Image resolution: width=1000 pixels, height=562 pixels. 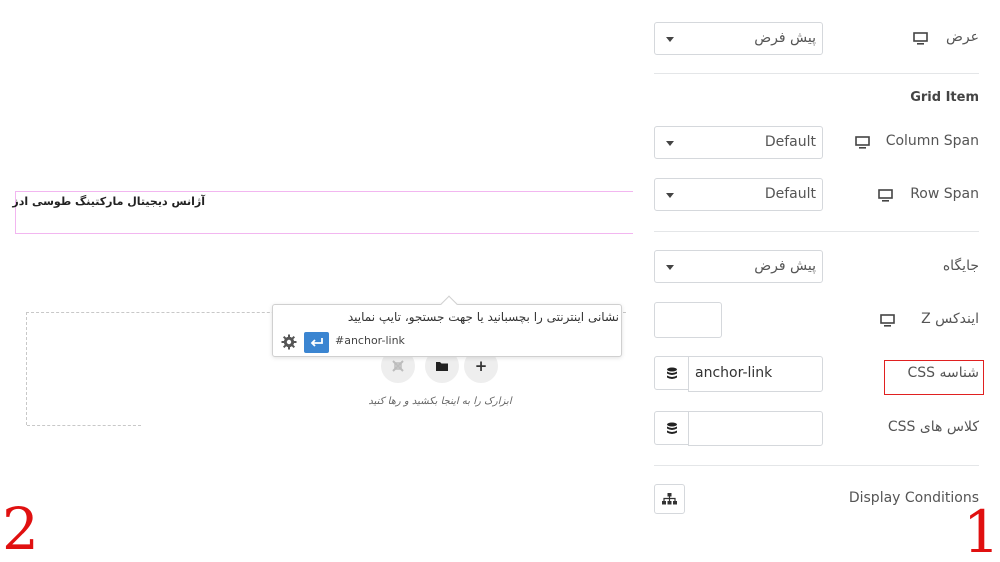 What do you see at coordinates (960, 266) in the screenshot?
I see `position-label: جایگاه` at bounding box center [960, 266].